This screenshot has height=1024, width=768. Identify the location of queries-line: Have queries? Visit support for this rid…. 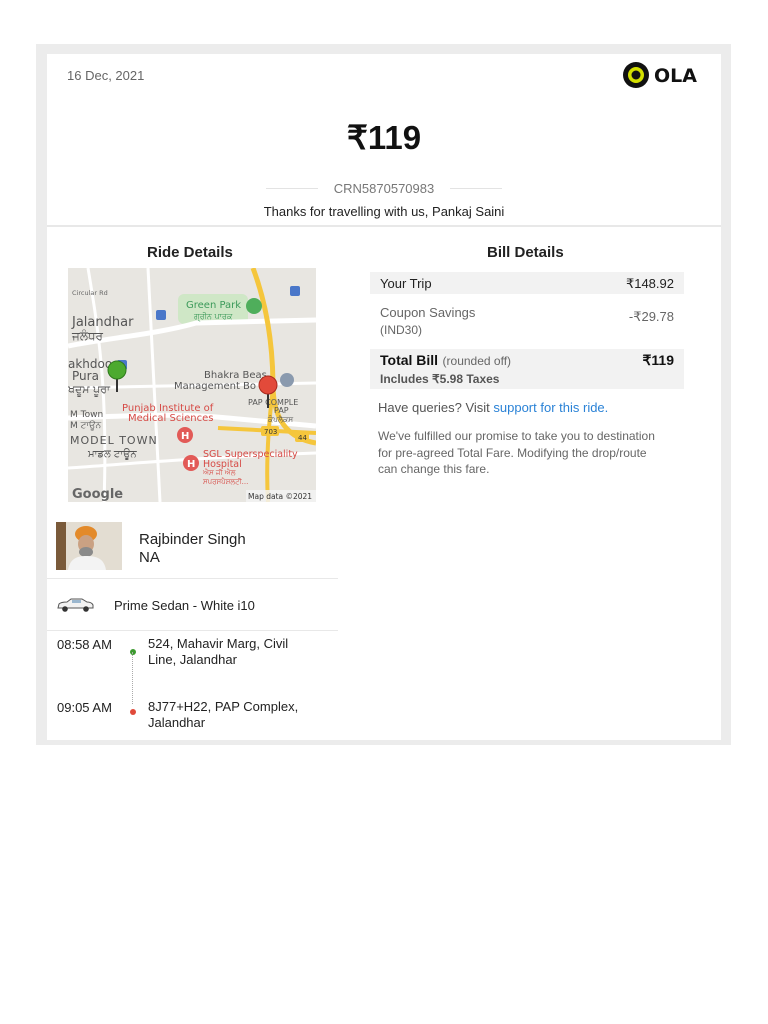
(493, 407).